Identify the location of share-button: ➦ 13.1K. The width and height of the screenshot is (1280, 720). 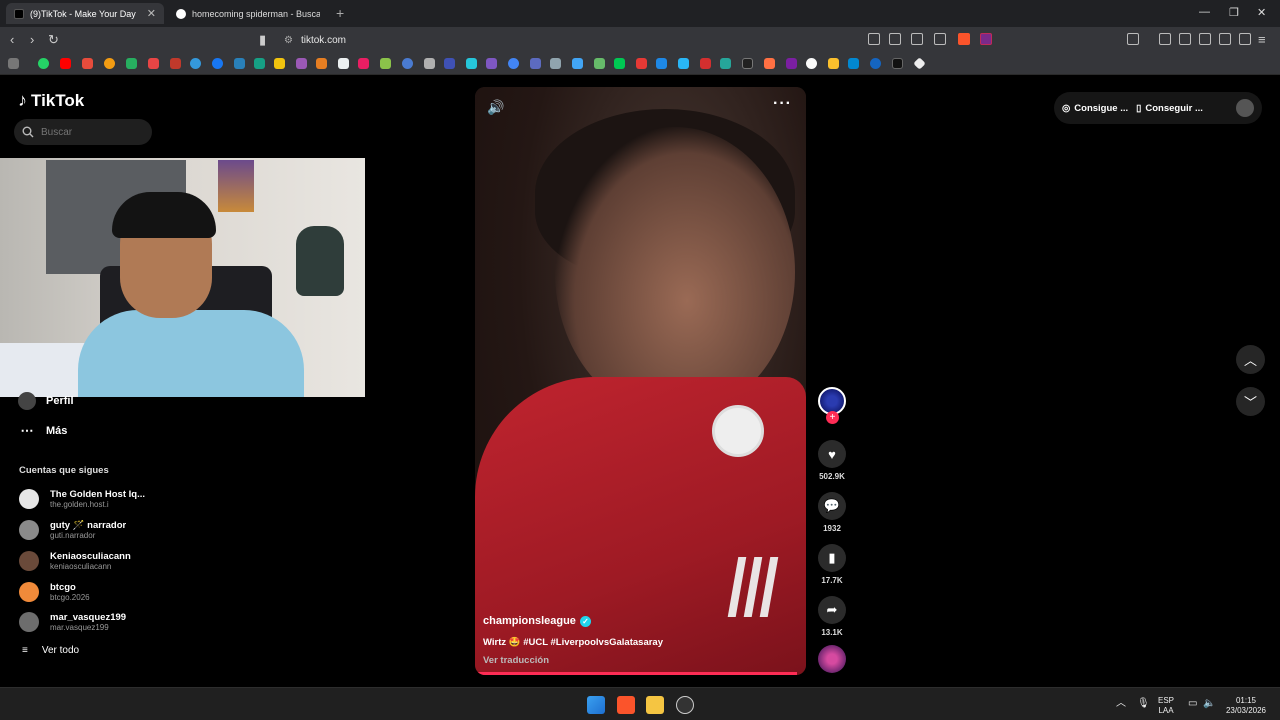
(832, 616).